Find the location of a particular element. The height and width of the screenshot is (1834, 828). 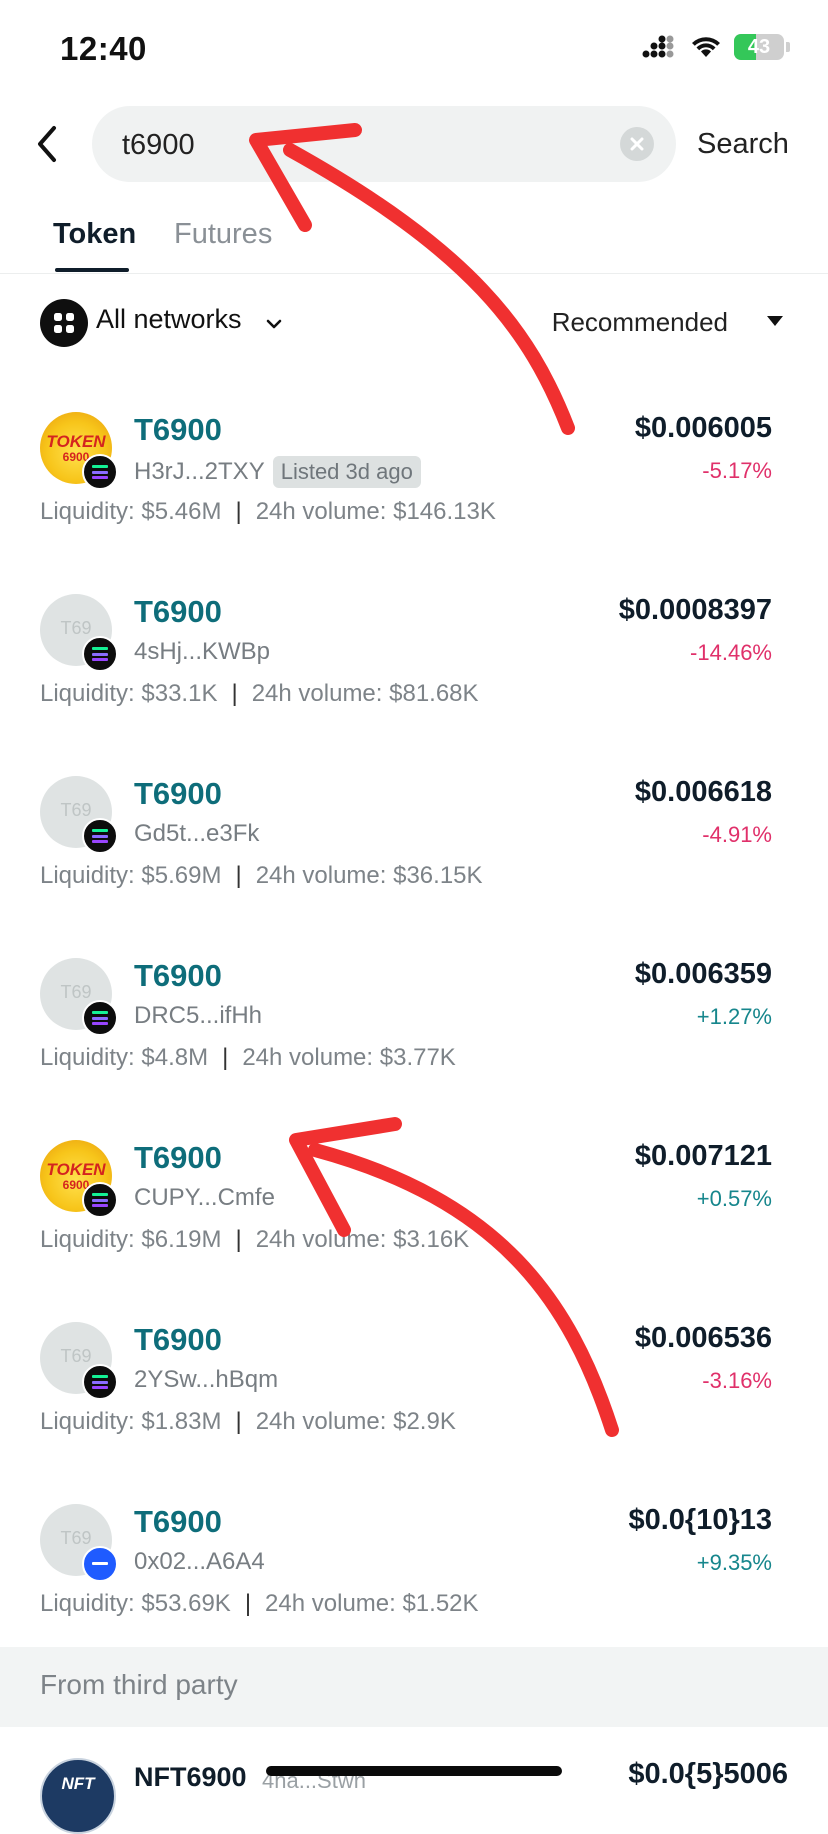

token-address: DRC5...ifHh is located at coordinates (198, 1016).